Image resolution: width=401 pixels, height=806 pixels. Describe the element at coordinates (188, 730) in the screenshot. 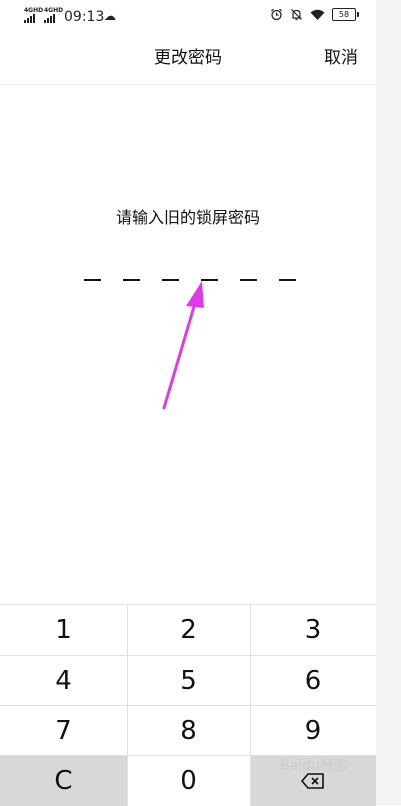

I see `key-8: 8` at that location.